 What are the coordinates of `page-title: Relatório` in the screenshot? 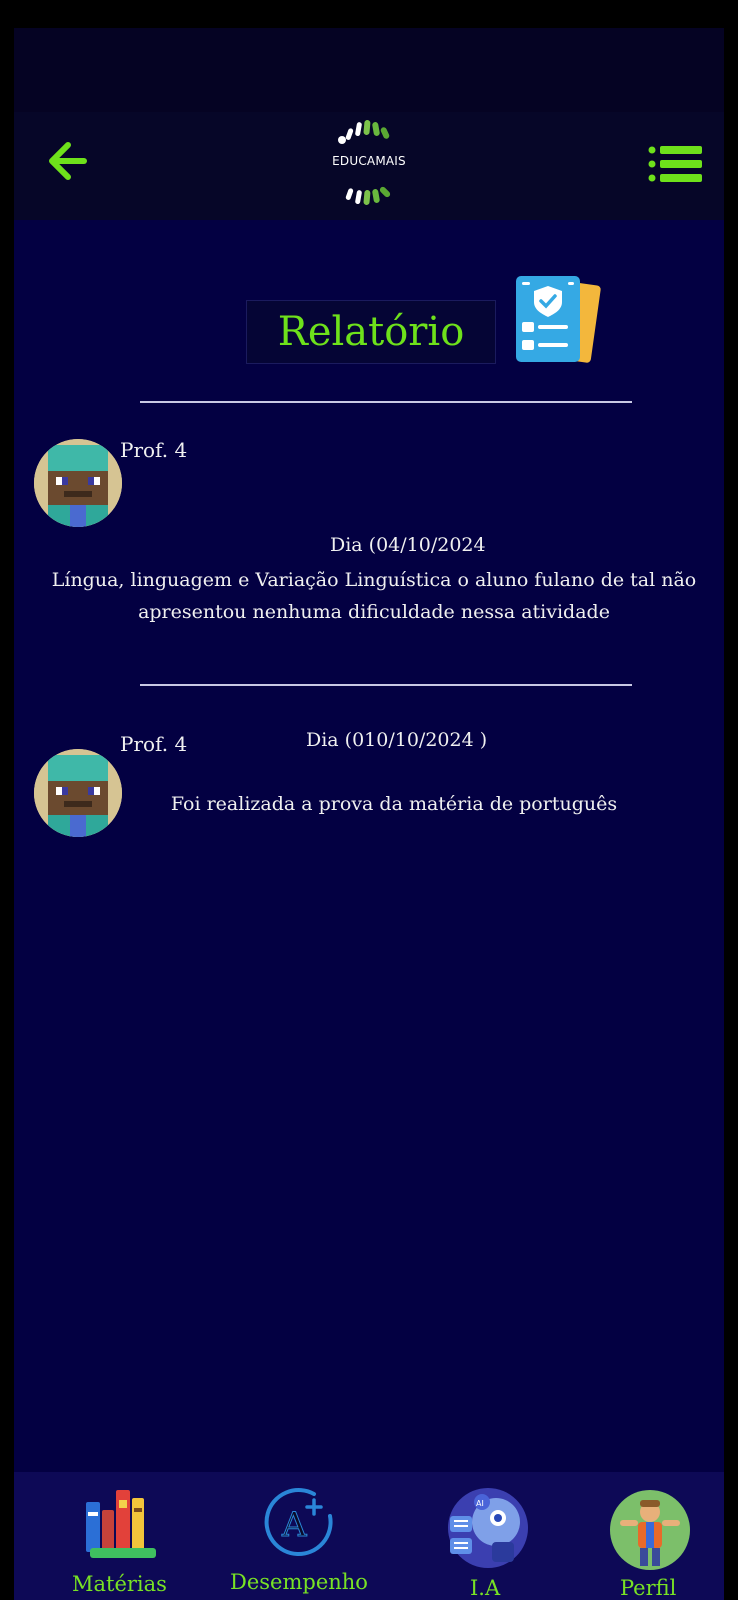 It's located at (371, 332).